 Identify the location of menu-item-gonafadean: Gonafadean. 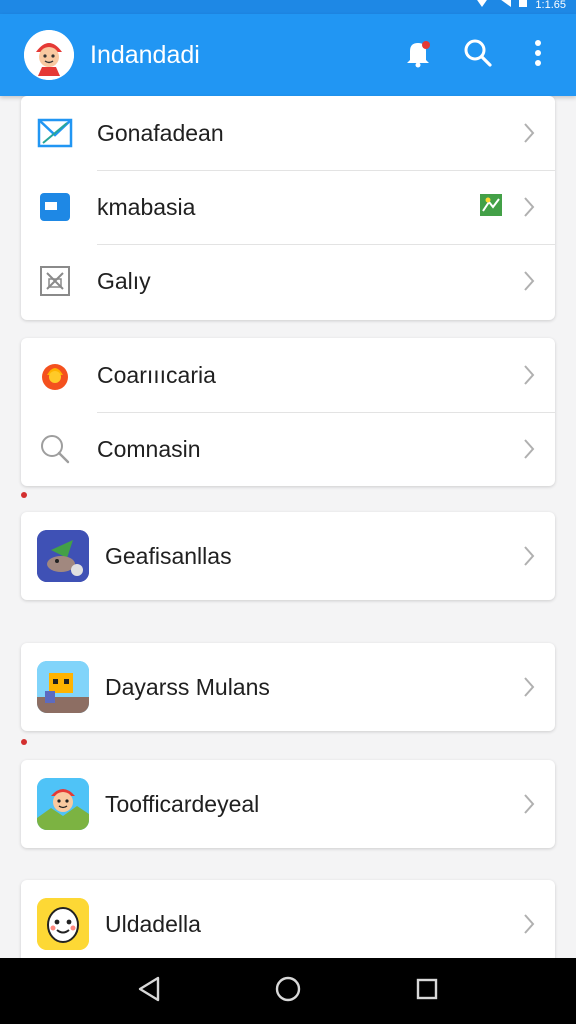
(288, 133).